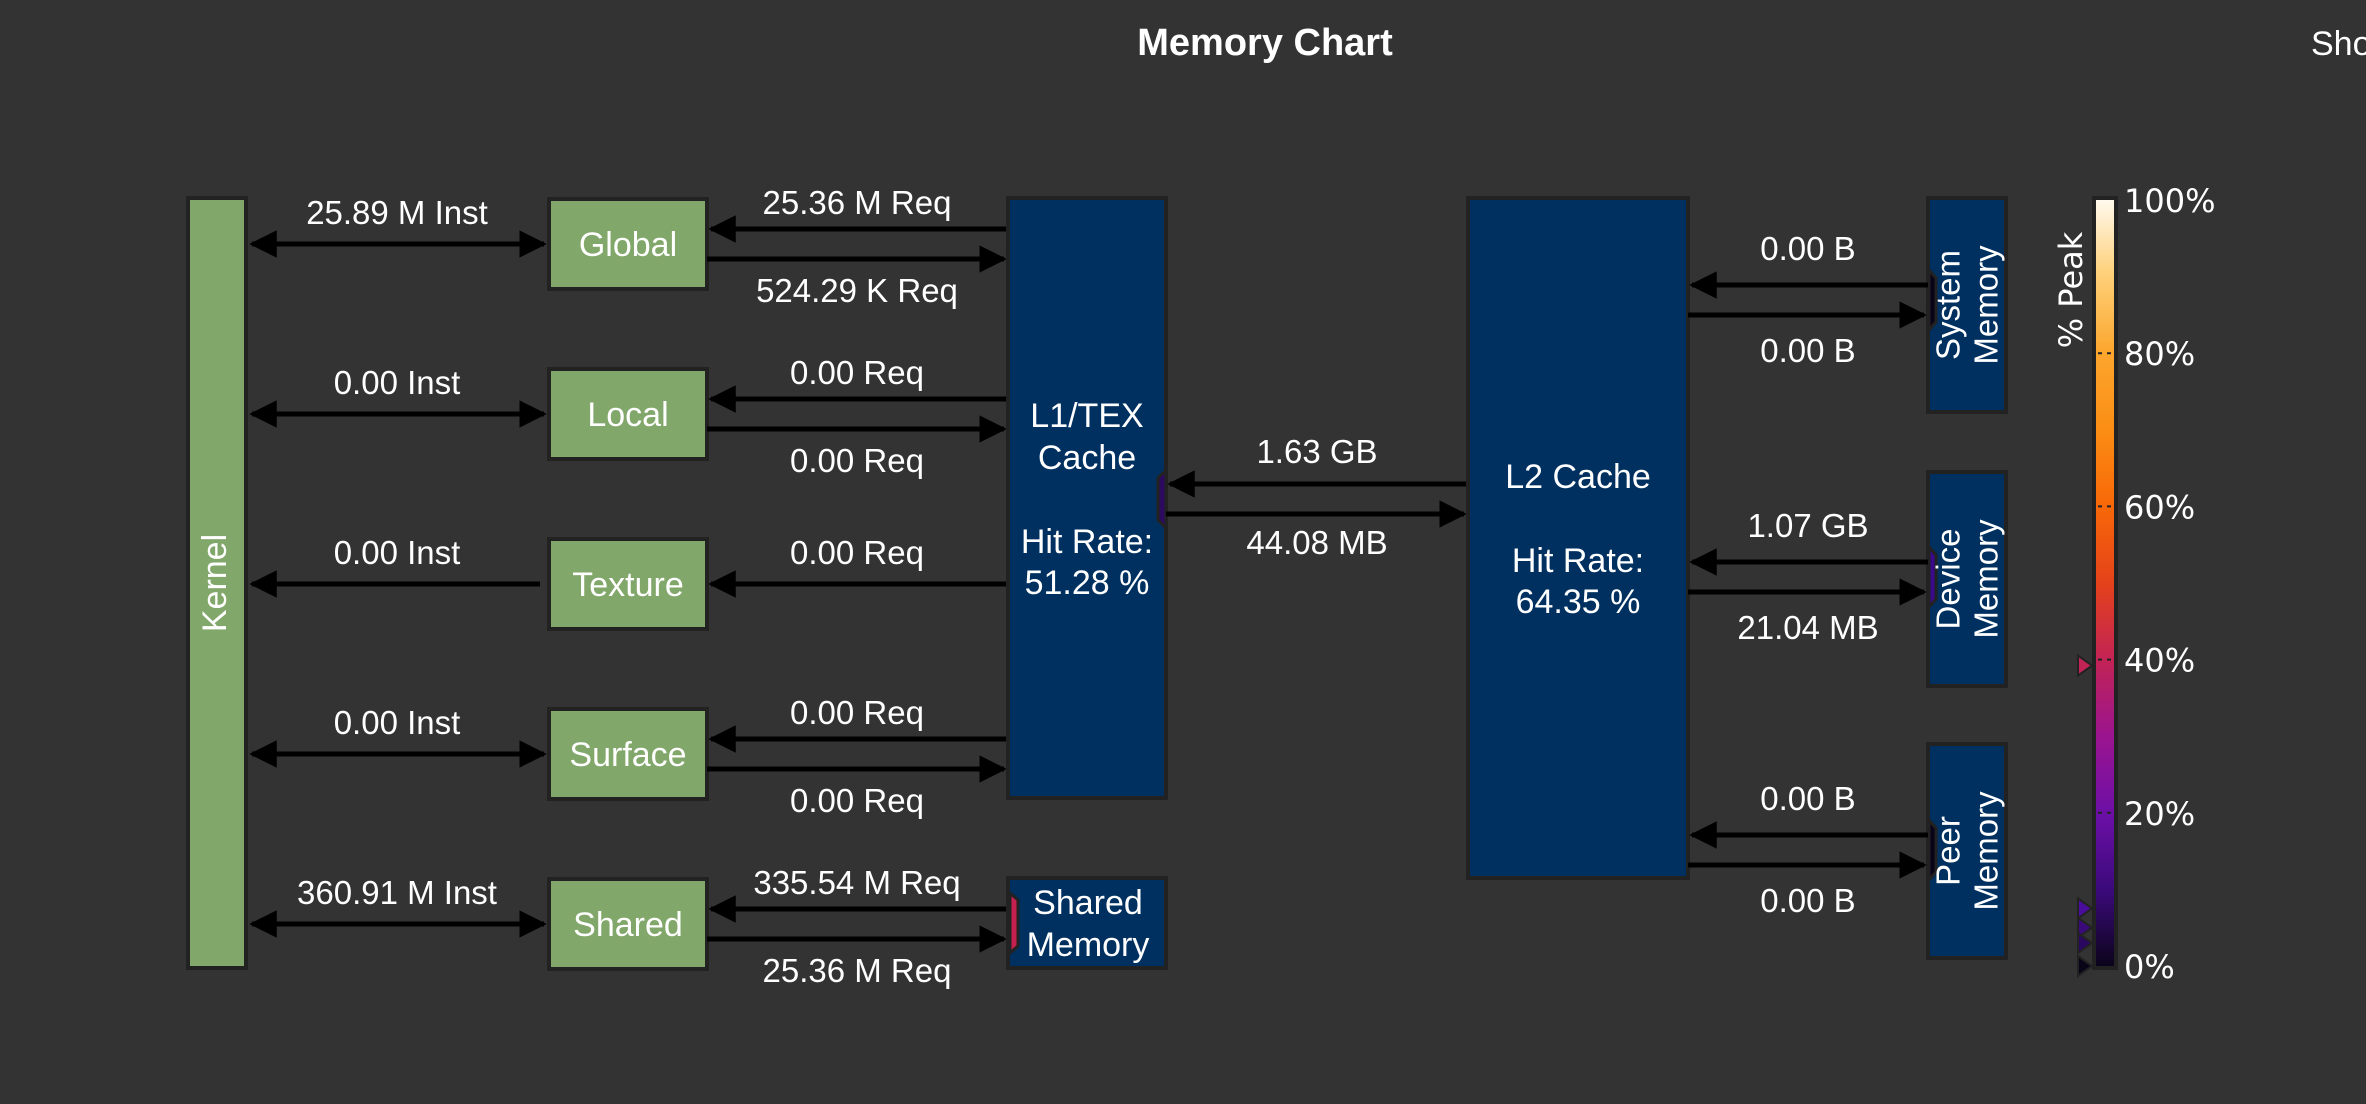 This screenshot has height=1104, width=2366. Describe the element at coordinates (1162, 499) in the screenshot. I see `l1-l2-port-indicator` at that location.